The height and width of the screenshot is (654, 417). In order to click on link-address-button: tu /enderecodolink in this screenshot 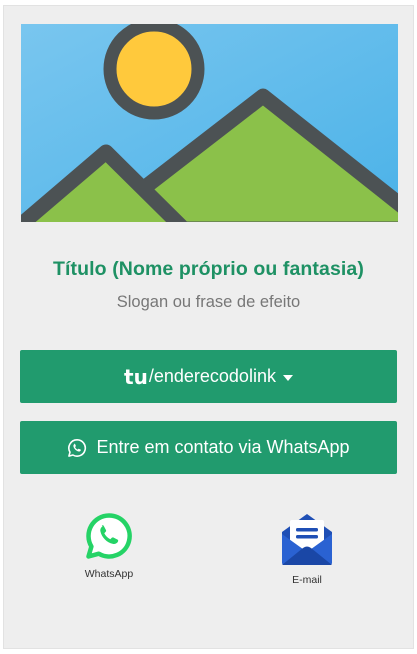, I will do `click(208, 376)`.